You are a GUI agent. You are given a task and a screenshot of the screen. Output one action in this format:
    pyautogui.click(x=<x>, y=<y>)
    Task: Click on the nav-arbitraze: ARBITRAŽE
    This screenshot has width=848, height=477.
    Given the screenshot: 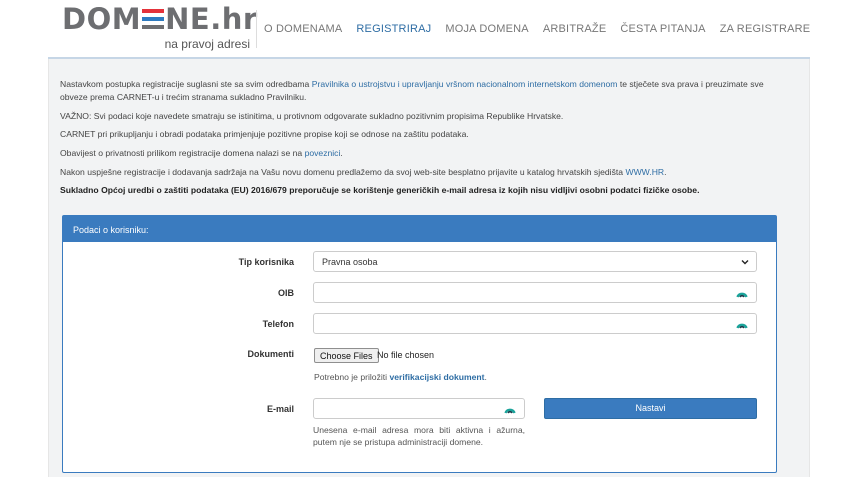 What is the action you would take?
    pyautogui.click(x=575, y=29)
    